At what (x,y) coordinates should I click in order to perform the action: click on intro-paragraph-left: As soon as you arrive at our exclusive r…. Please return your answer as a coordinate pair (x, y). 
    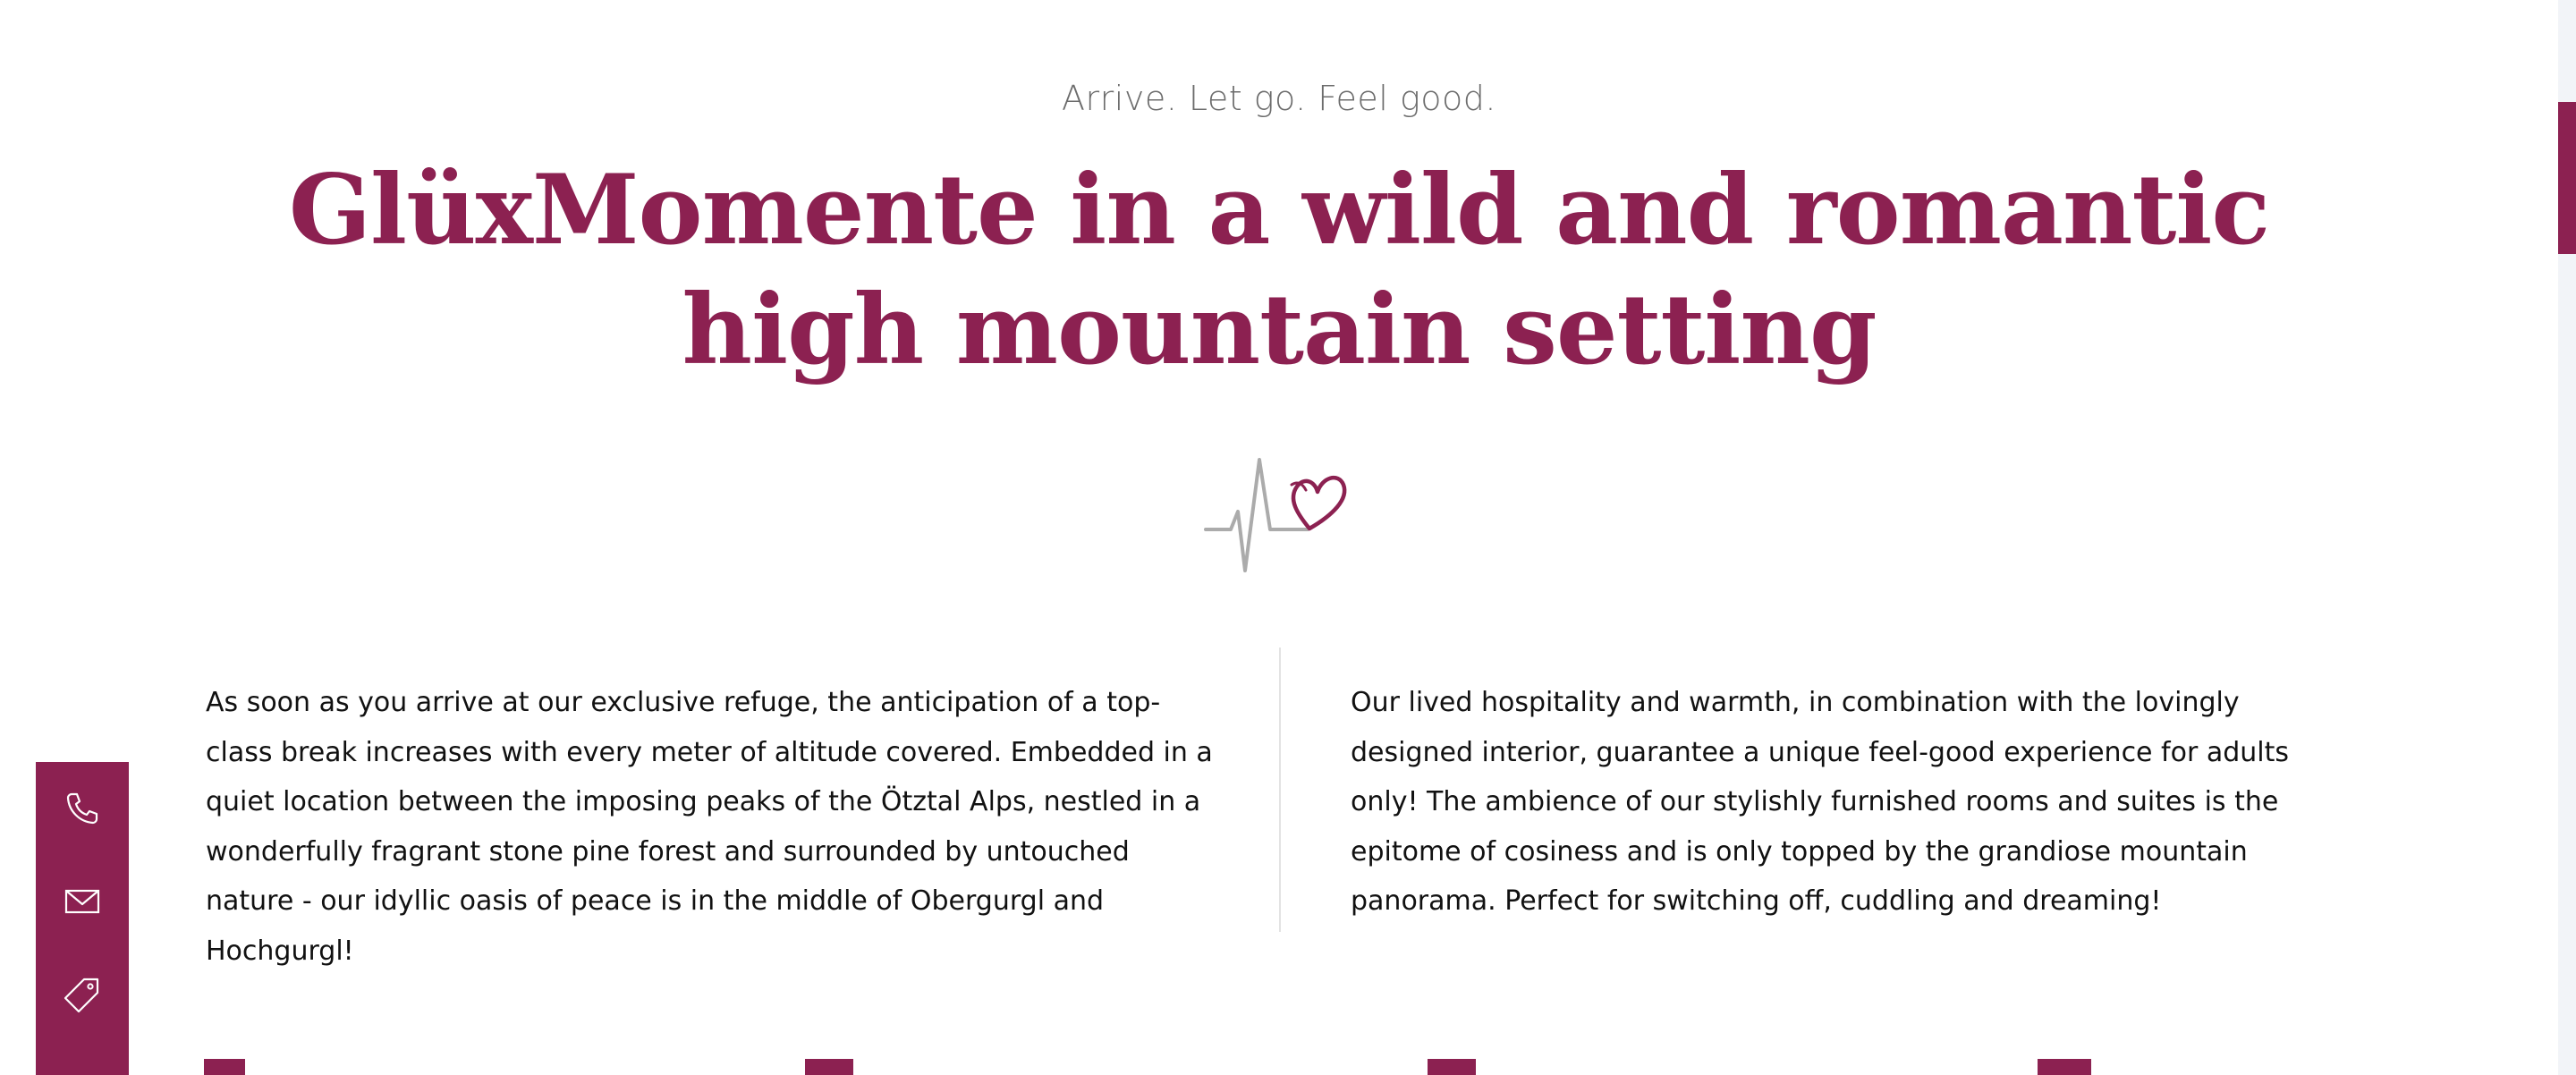
    Looking at the image, I should click on (709, 827).